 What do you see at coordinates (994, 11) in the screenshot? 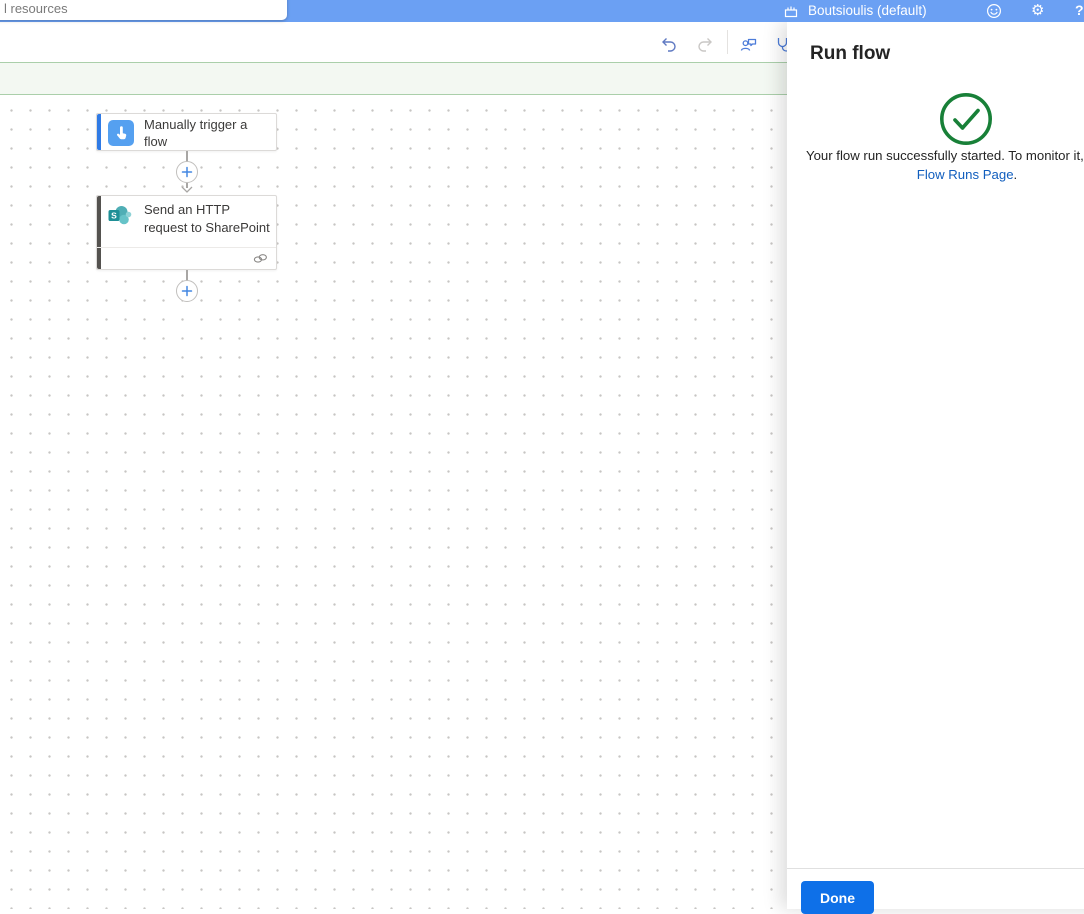
I see `feedback-smiley-icon` at bounding box center [994, 11].